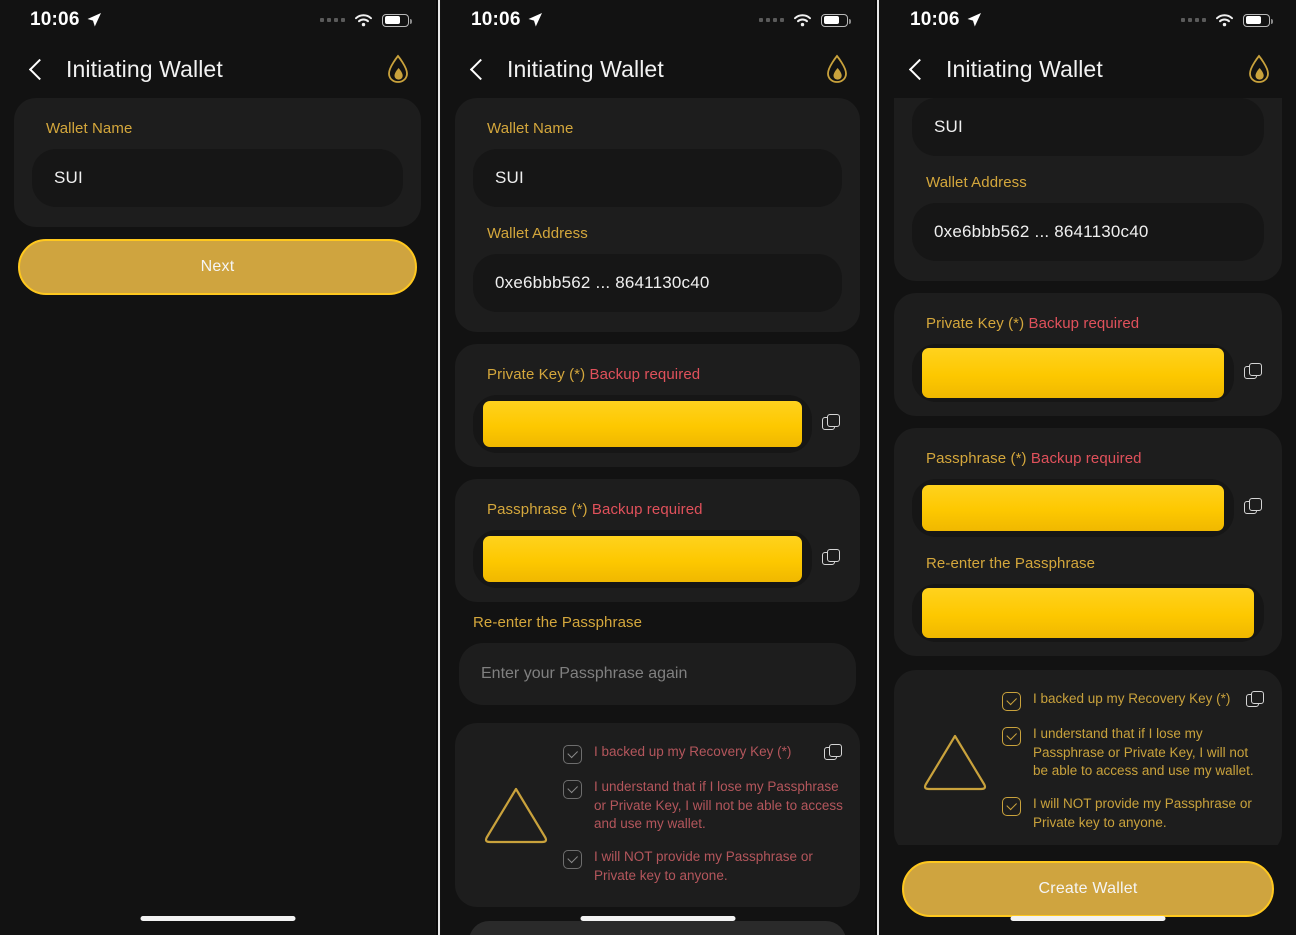  Describe the element at coordinates (836, 20) in the screenshot. I see `battery-icon` at that location.